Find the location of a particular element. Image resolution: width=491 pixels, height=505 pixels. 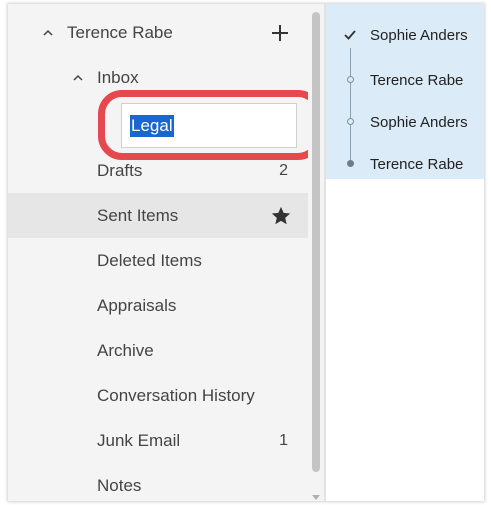

new-folder-name-input: Legal is located at coordinates (209, 125).